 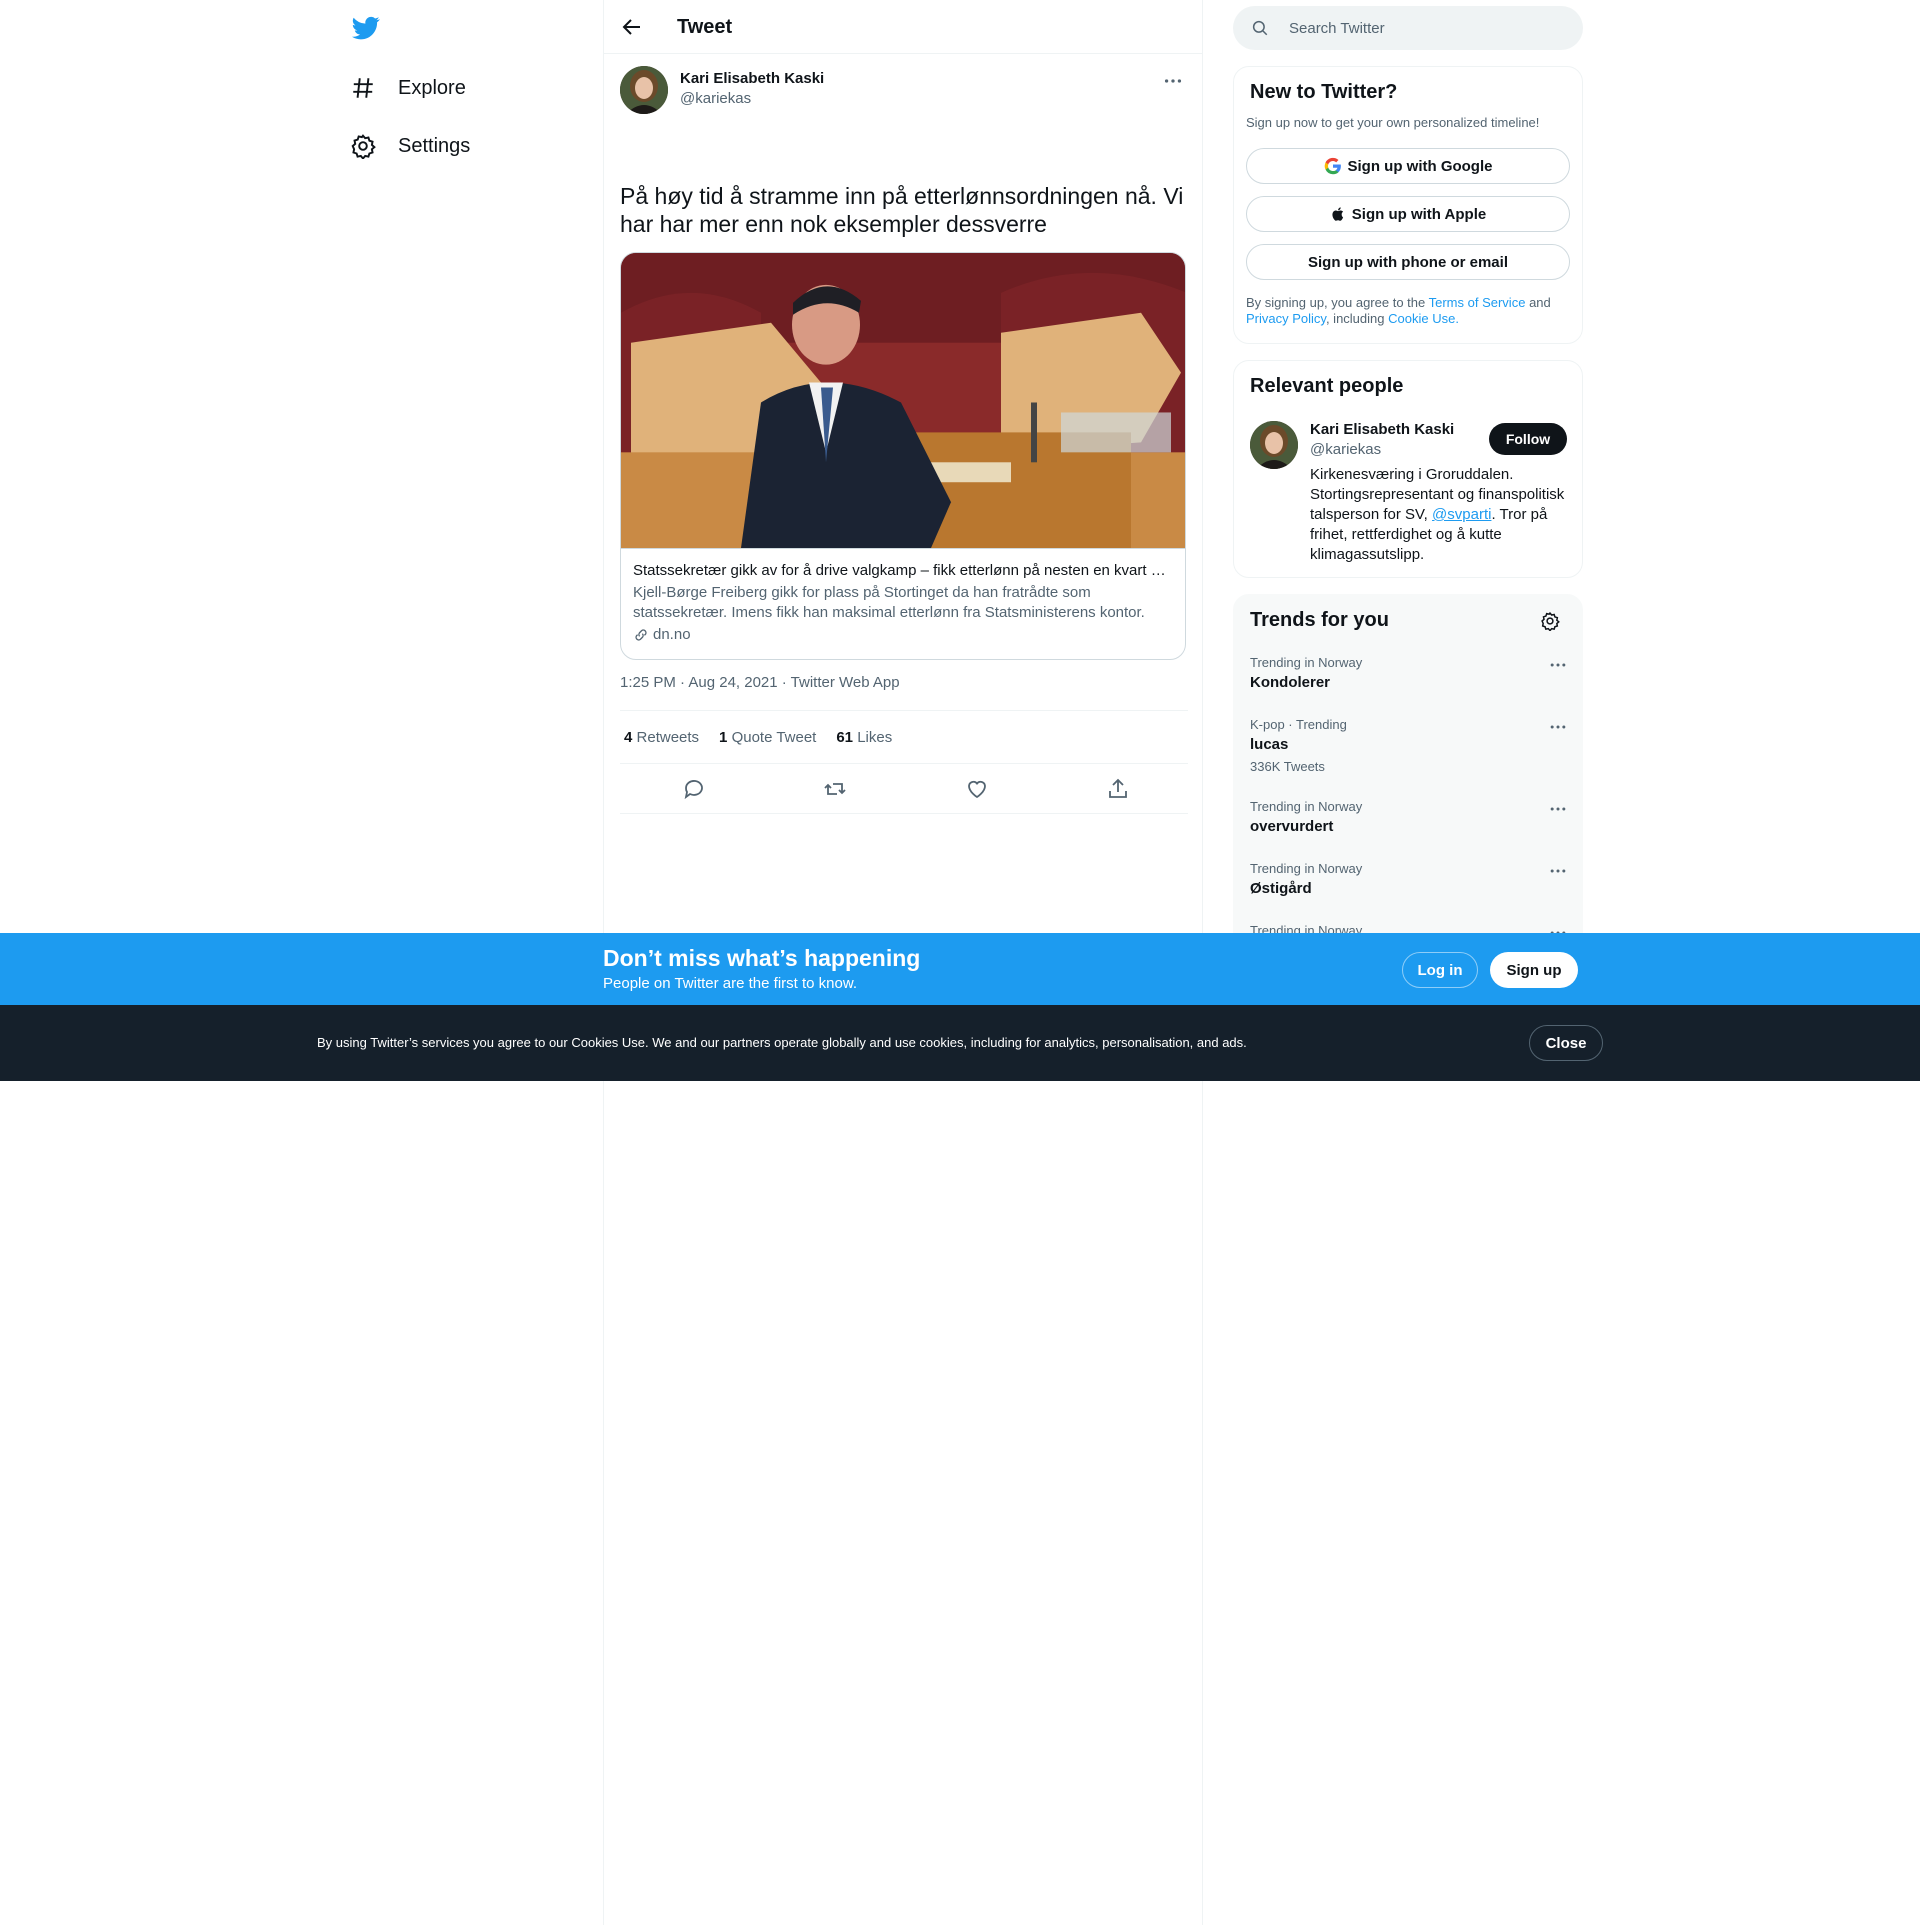 I want to click on page-header: Tweet, so click(x=903, y=27).